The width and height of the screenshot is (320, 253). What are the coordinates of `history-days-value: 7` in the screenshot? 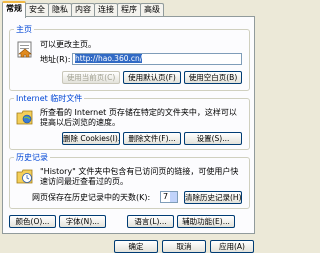 It's located at (166, 196).